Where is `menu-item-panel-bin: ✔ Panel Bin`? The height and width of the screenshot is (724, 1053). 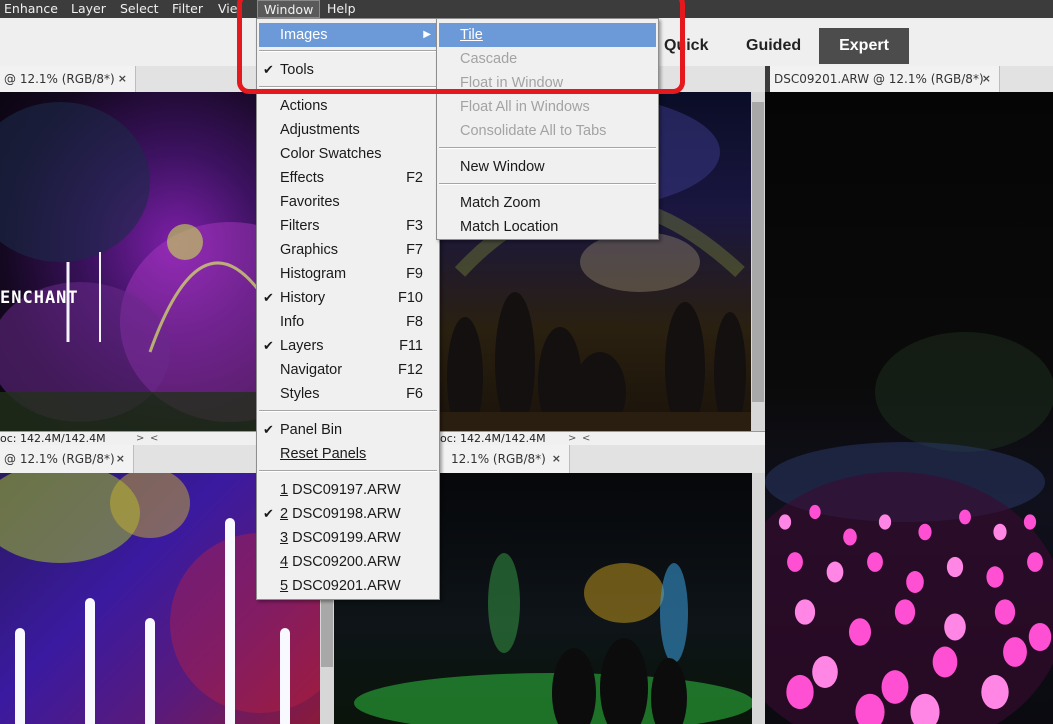
menu-item-panel-bin: ✔ Panel Bin is located at coordinates (348, 430).